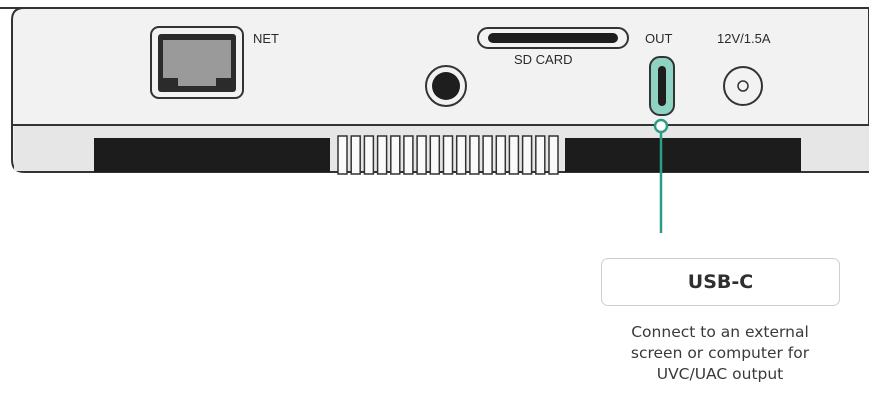 Image resolution: width=869 pixels, height=400 pixels. Describe the element at coordinates (266, 38) in the screenshot. I see `net-port-label: NET` at that location.